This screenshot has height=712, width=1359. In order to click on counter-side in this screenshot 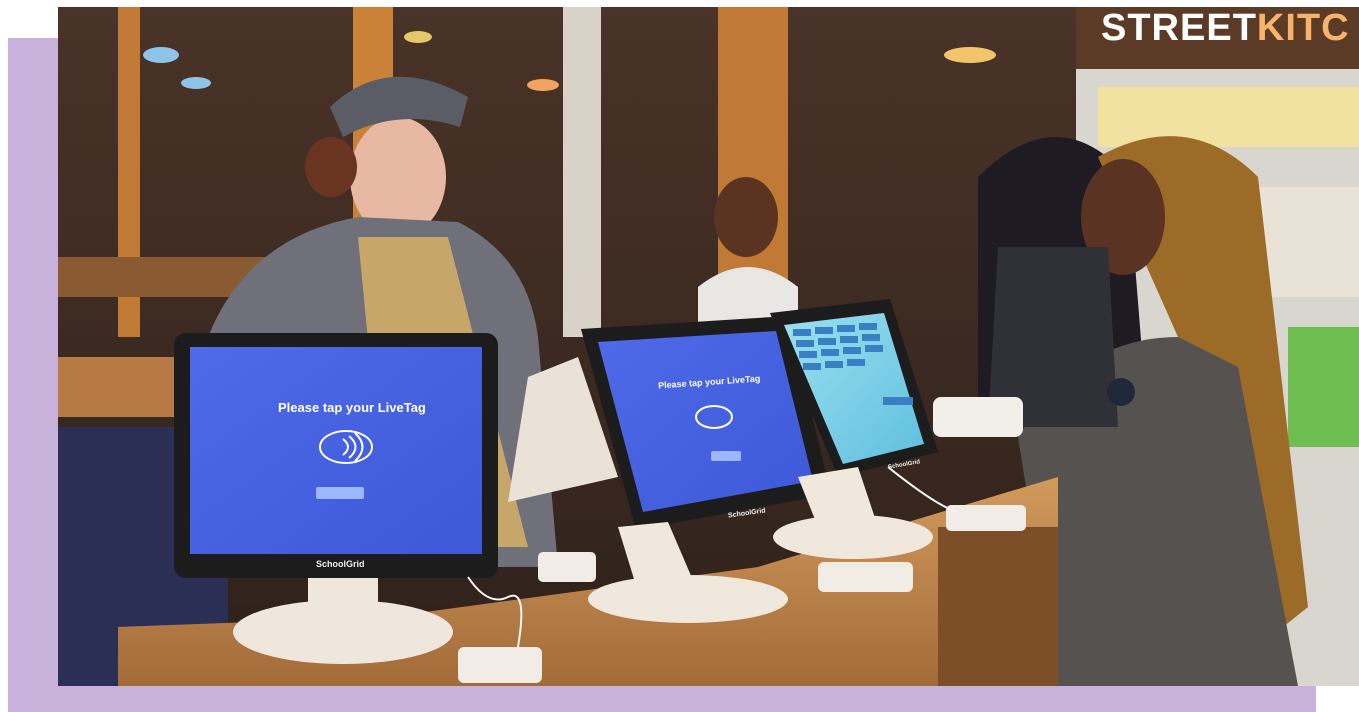, I will do `click(998, 606)`.